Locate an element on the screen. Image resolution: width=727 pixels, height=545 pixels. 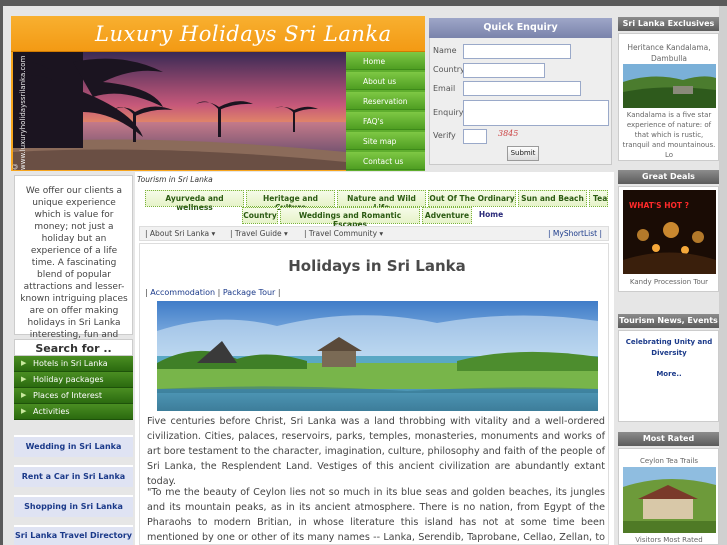
submit-button: Submit is located at coordinates (523, 153).